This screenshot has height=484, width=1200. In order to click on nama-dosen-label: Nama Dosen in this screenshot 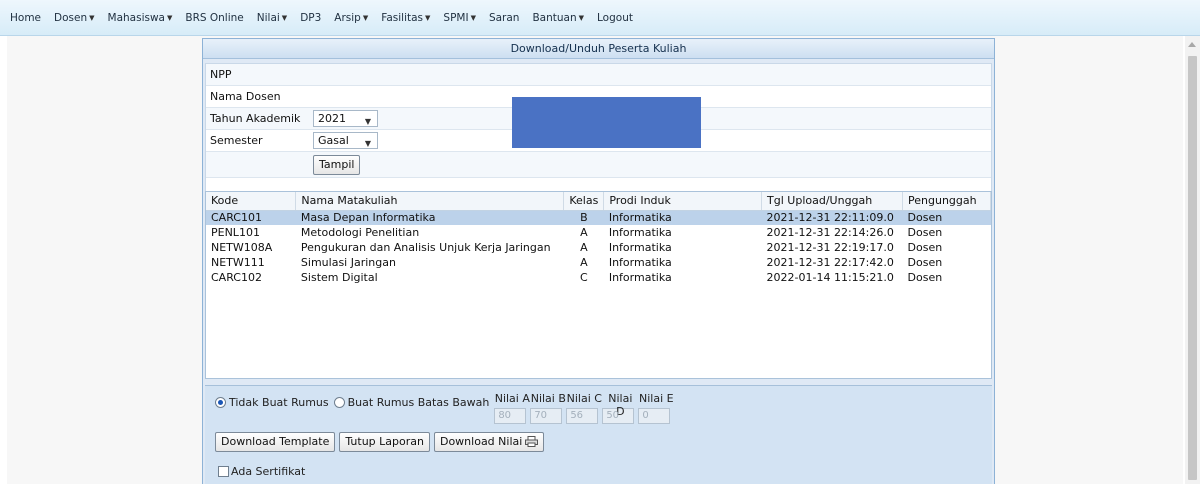, I will do `click(245, 96)`.